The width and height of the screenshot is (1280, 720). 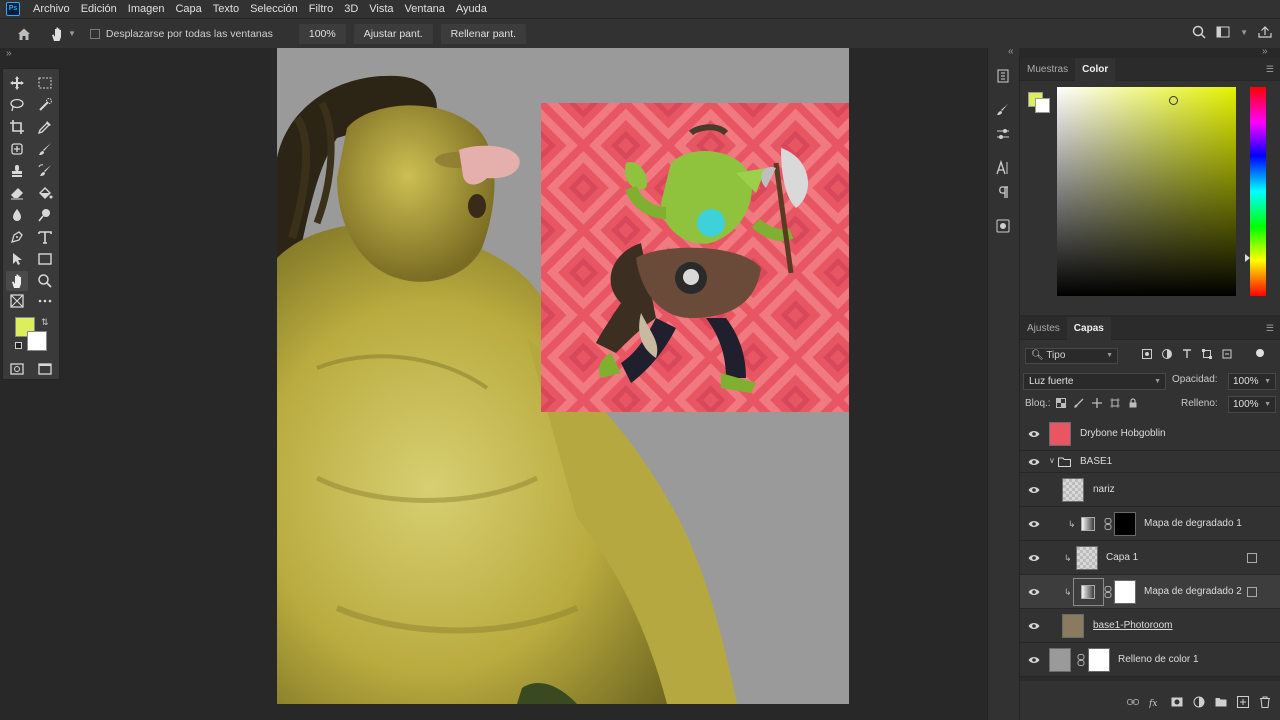 I want to click on layer-row: nariz, so click(x=1150, y=490).